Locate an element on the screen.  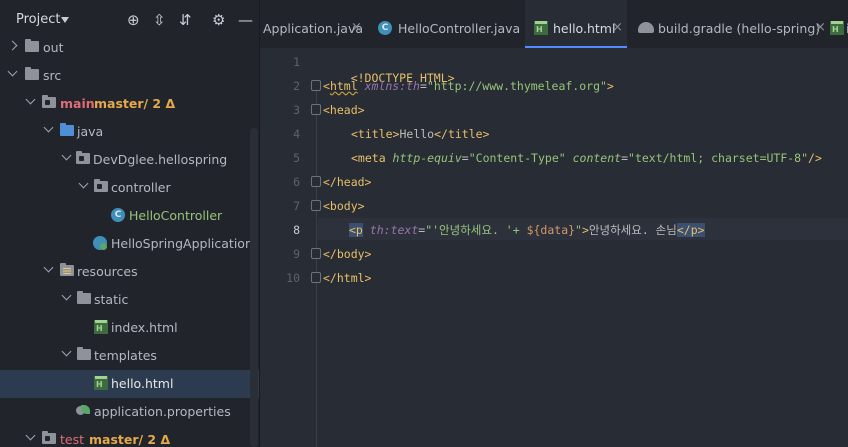
tree-item-java: java is located at coordinates (129, 132).